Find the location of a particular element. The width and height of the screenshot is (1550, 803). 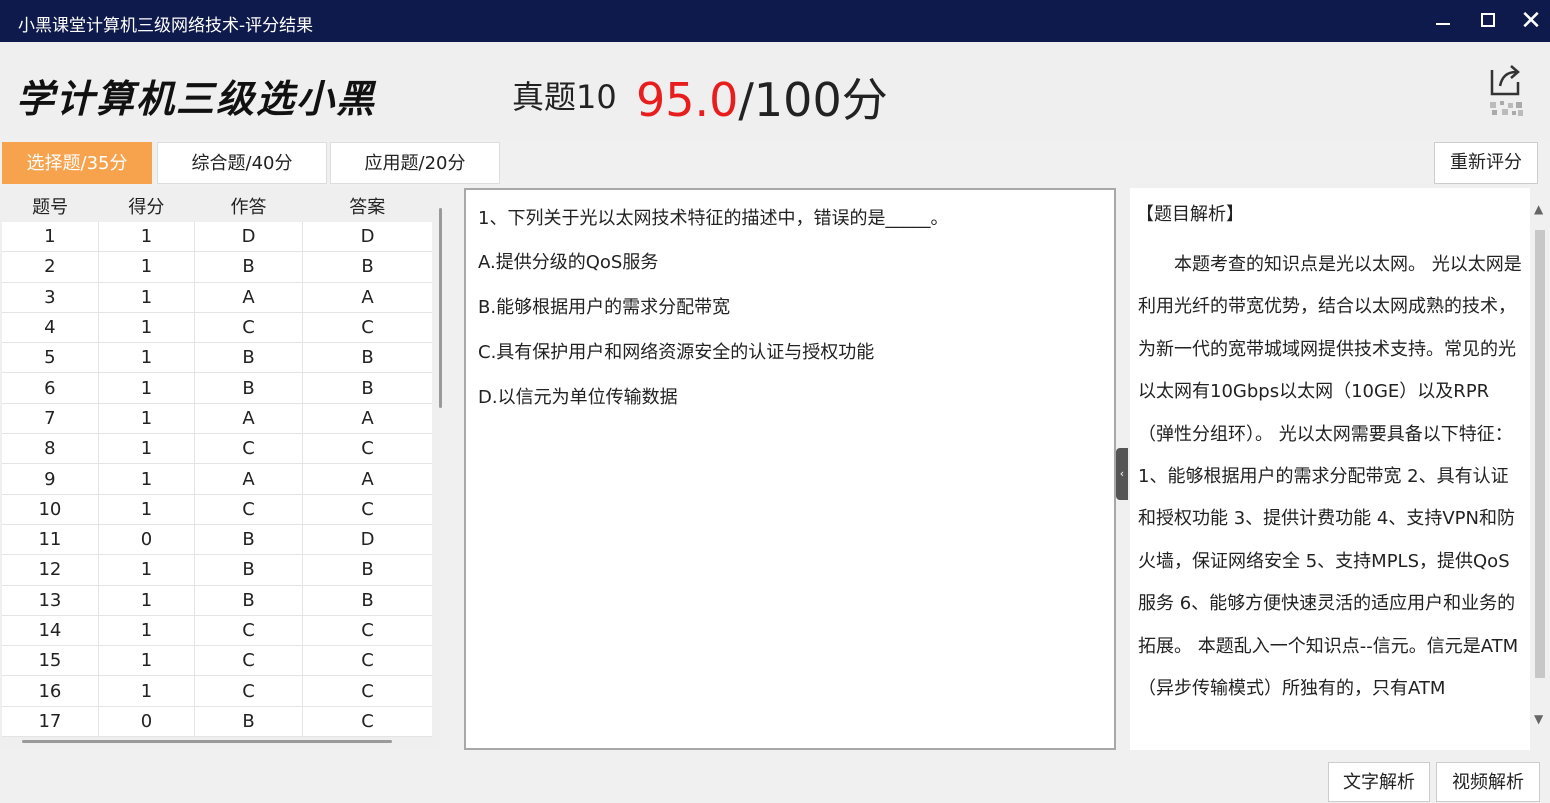

table-row: 11 0 B D is located at coordinates (217, 540).